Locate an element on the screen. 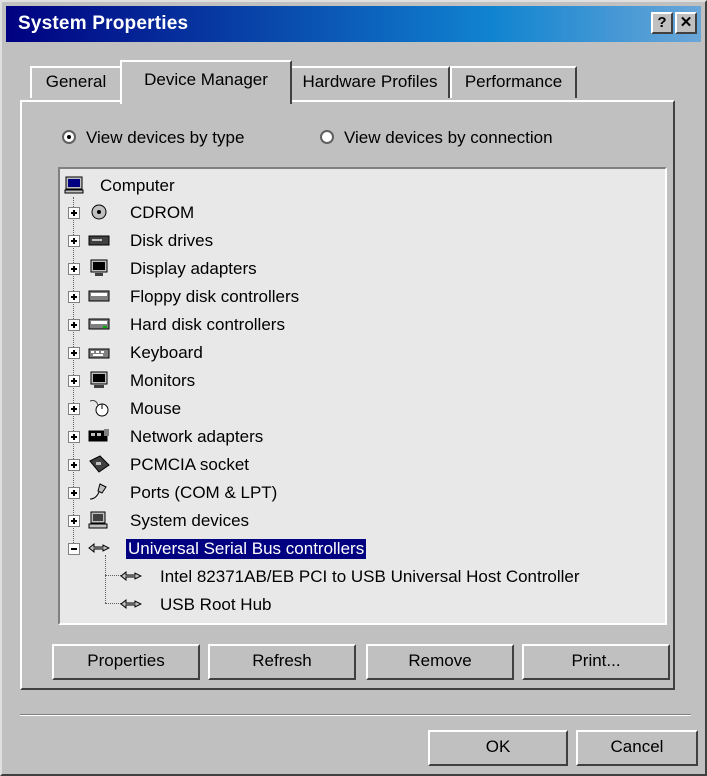 This screenshot has width=707, height=776. tab-device-manager: Device Manager is located at coordinates (206, 82).